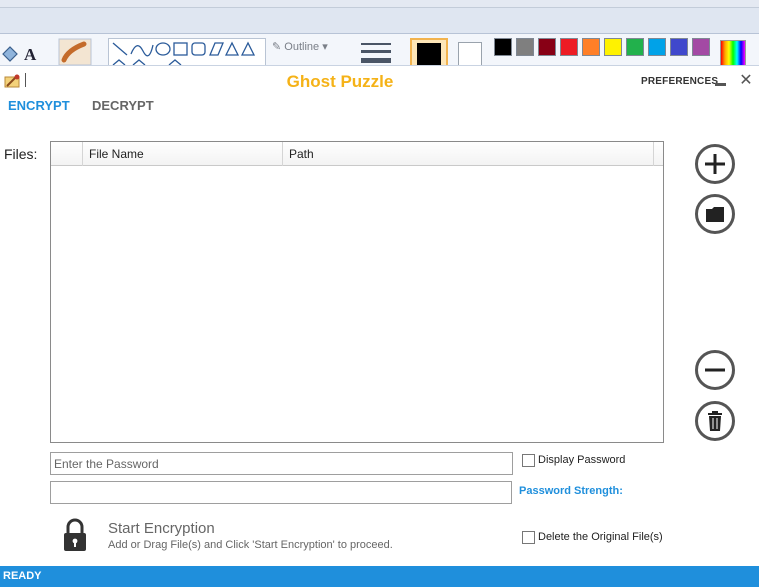 This screenshot has width=759, height=587. What do you see at coordinates (571, 491) in the screenshot?
I see `password-strength-label: Password Strength:` at bounding box center [571, 491].